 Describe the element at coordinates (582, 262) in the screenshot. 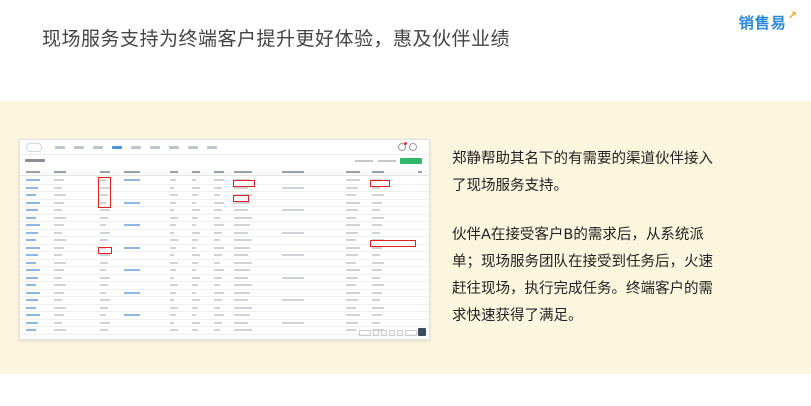

I see `description-line: 单；现场服务团队在接受到任务后，火速` at that location.